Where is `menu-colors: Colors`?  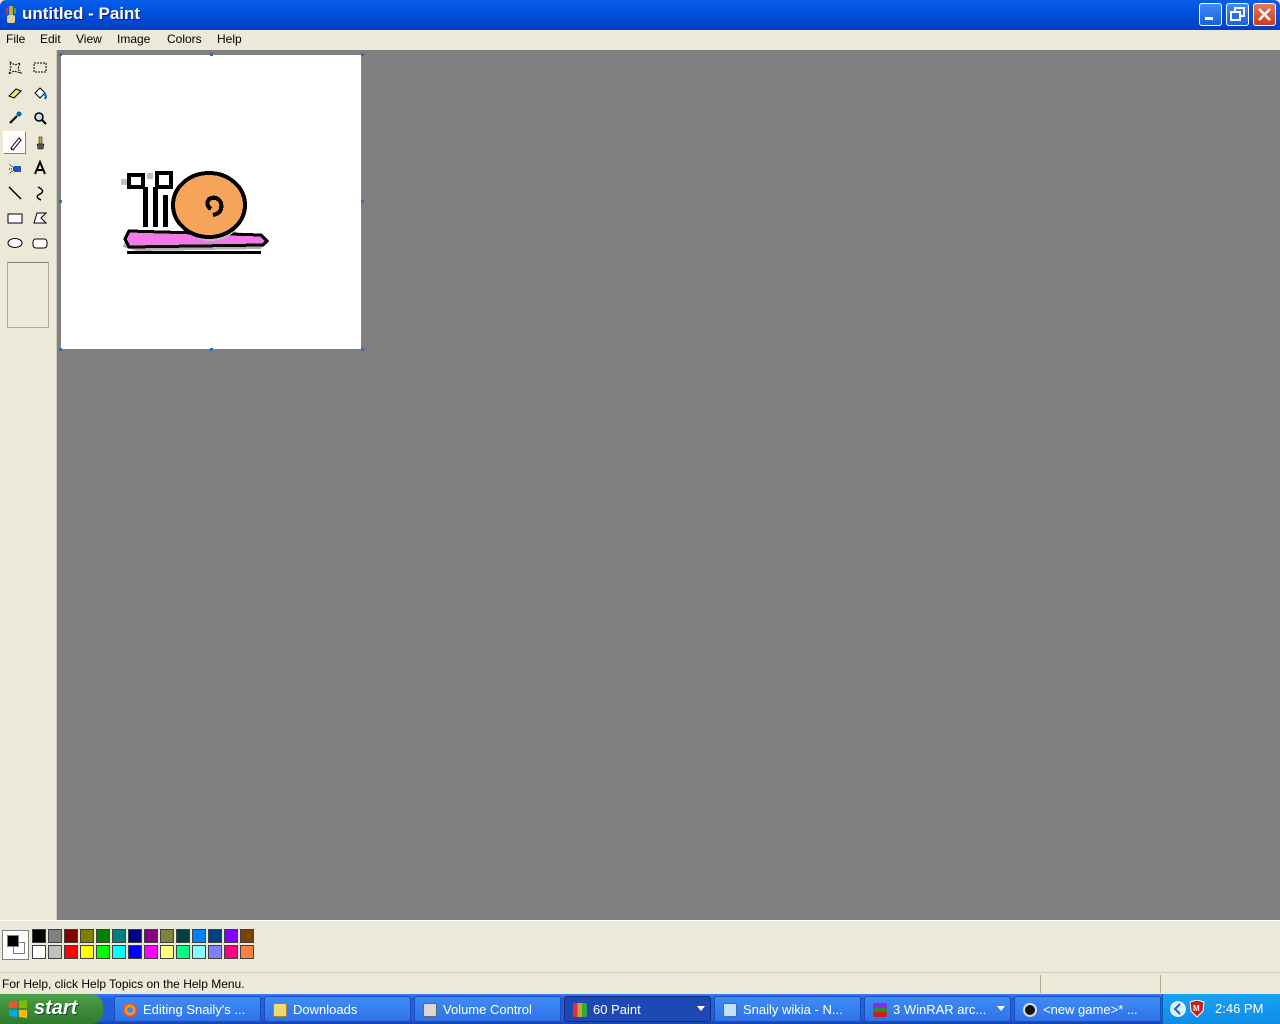 menu-colors: Colors is located at coordinates (184, 39).